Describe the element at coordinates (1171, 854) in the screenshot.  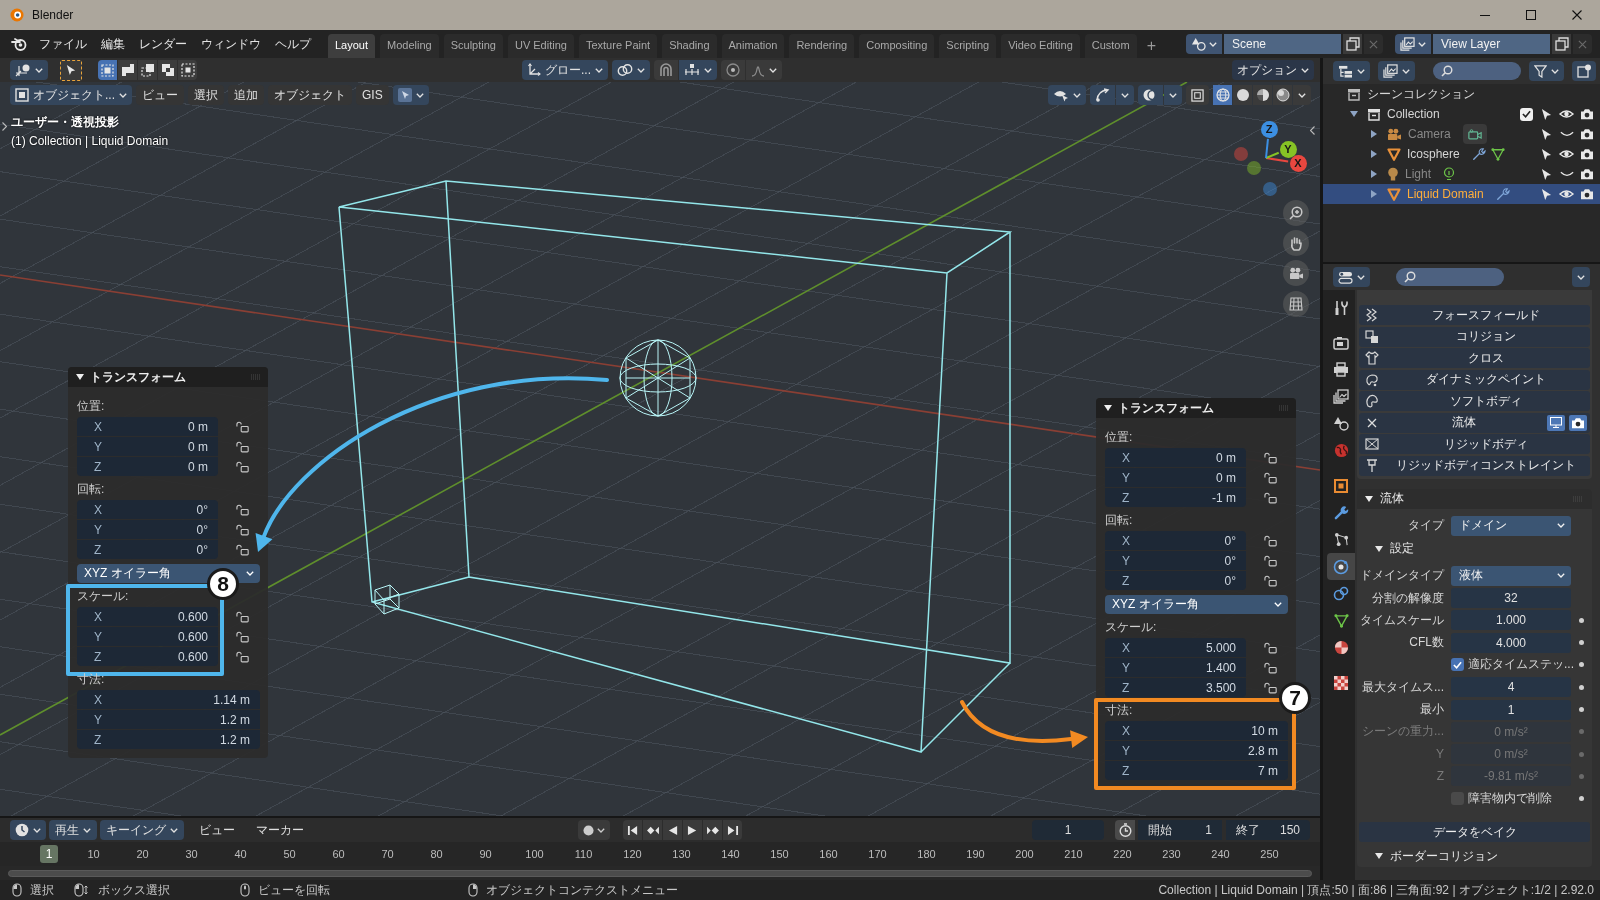
I see `frame-number: 230` at that location.